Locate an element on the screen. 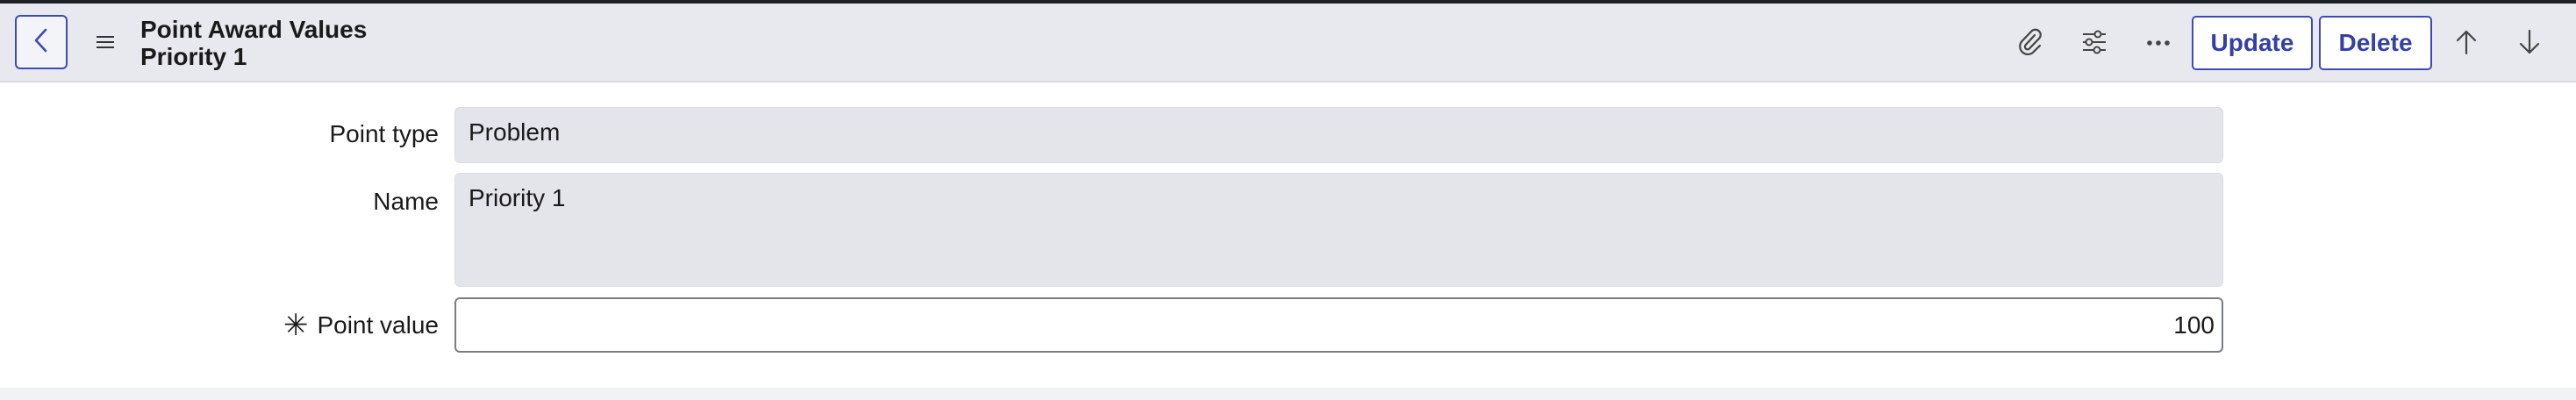 This screenshot has width=2576, height=400. more-icon is located at coordinates (2158, 44).